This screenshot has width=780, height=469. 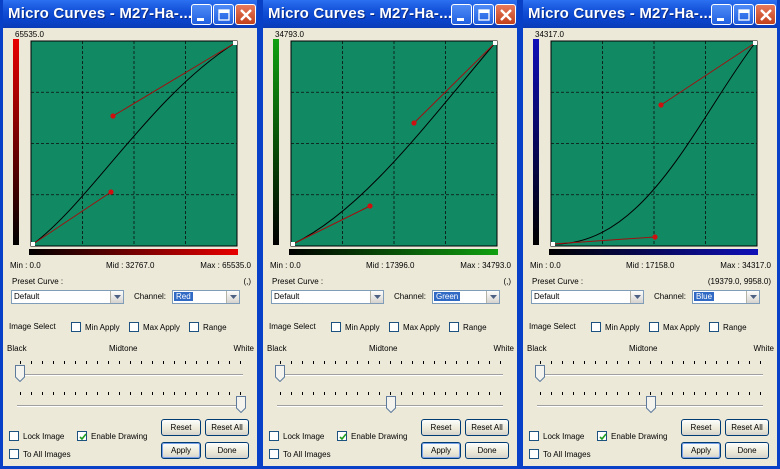 What do you see at coordinates (285, 265) in the screenshot?
I see `min-label: Min : 0.0` at bounding box center [285, 265].